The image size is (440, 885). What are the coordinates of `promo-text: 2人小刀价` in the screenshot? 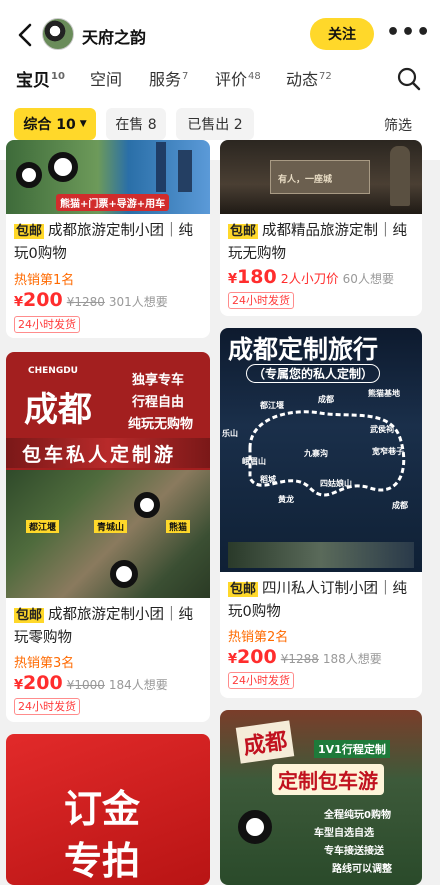 It's located at (309, 278).